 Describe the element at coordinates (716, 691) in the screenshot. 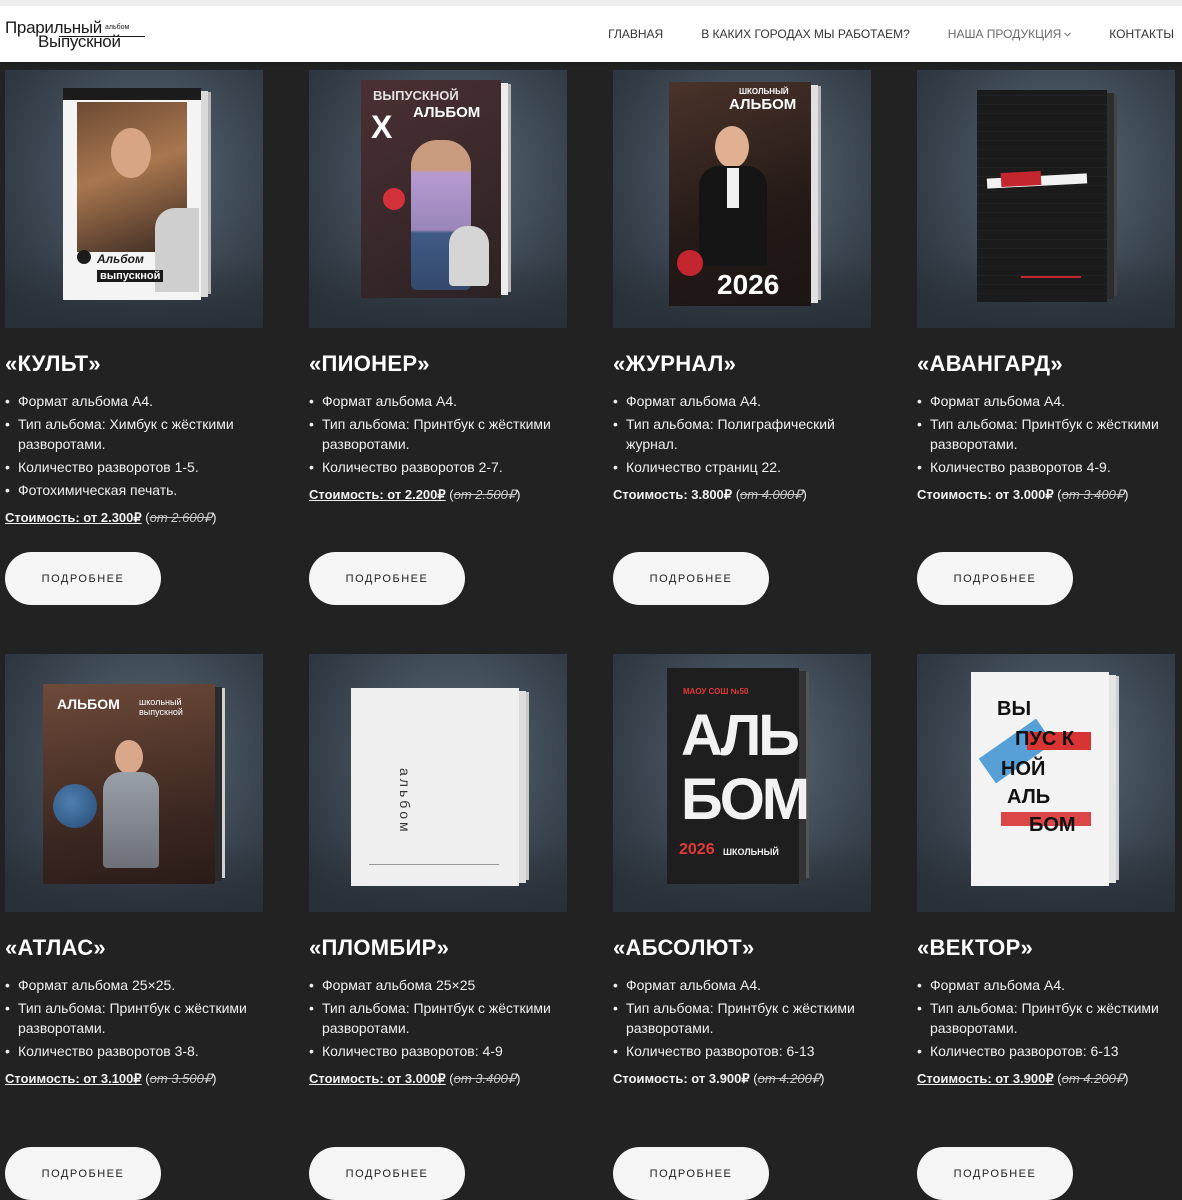

I see `cover-text-1: МАОУ СОШ №50` at that location.